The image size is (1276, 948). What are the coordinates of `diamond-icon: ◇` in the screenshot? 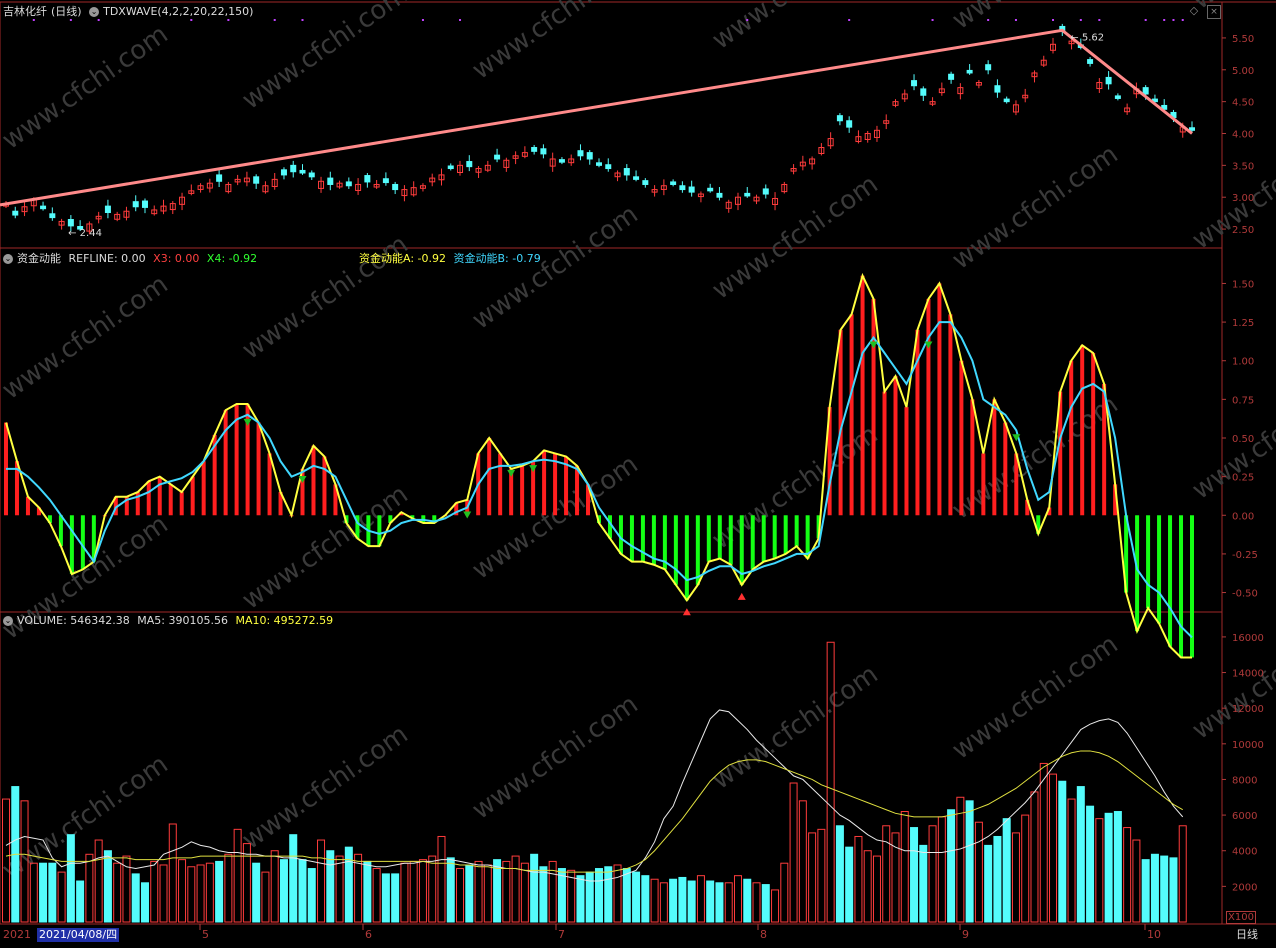 It's located at (1194, 11).